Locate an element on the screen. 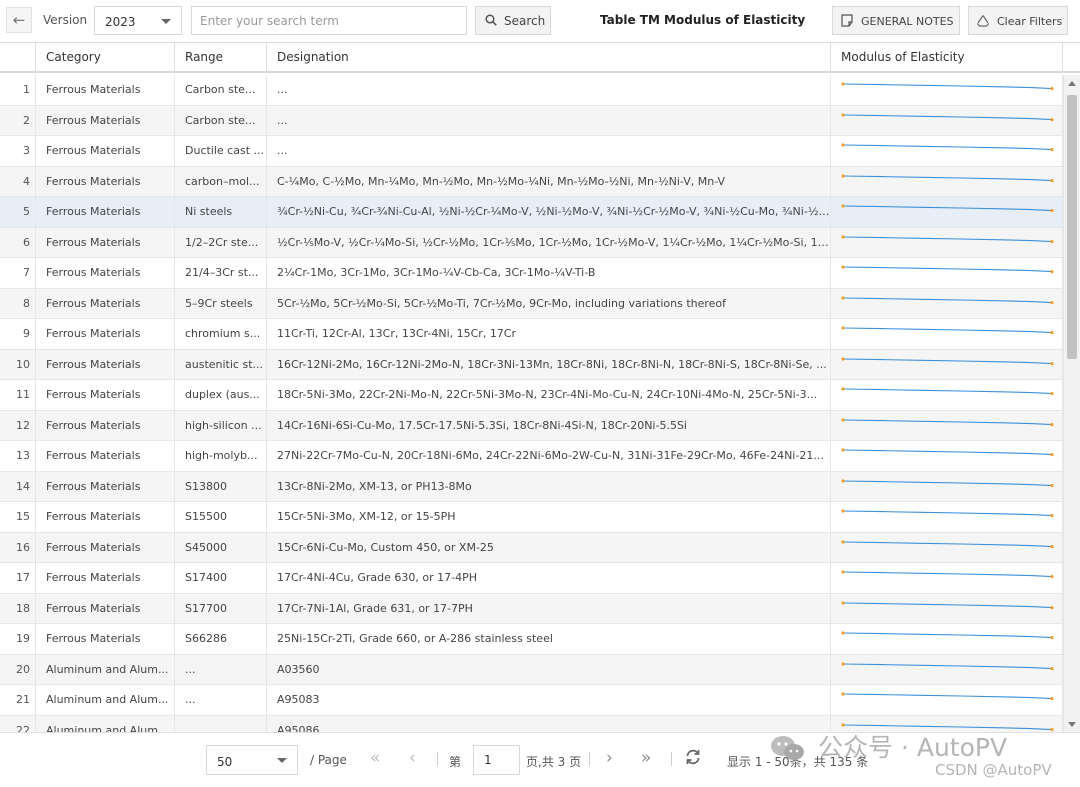  cell-designation: A95086 is located at coordinates (549, 723).